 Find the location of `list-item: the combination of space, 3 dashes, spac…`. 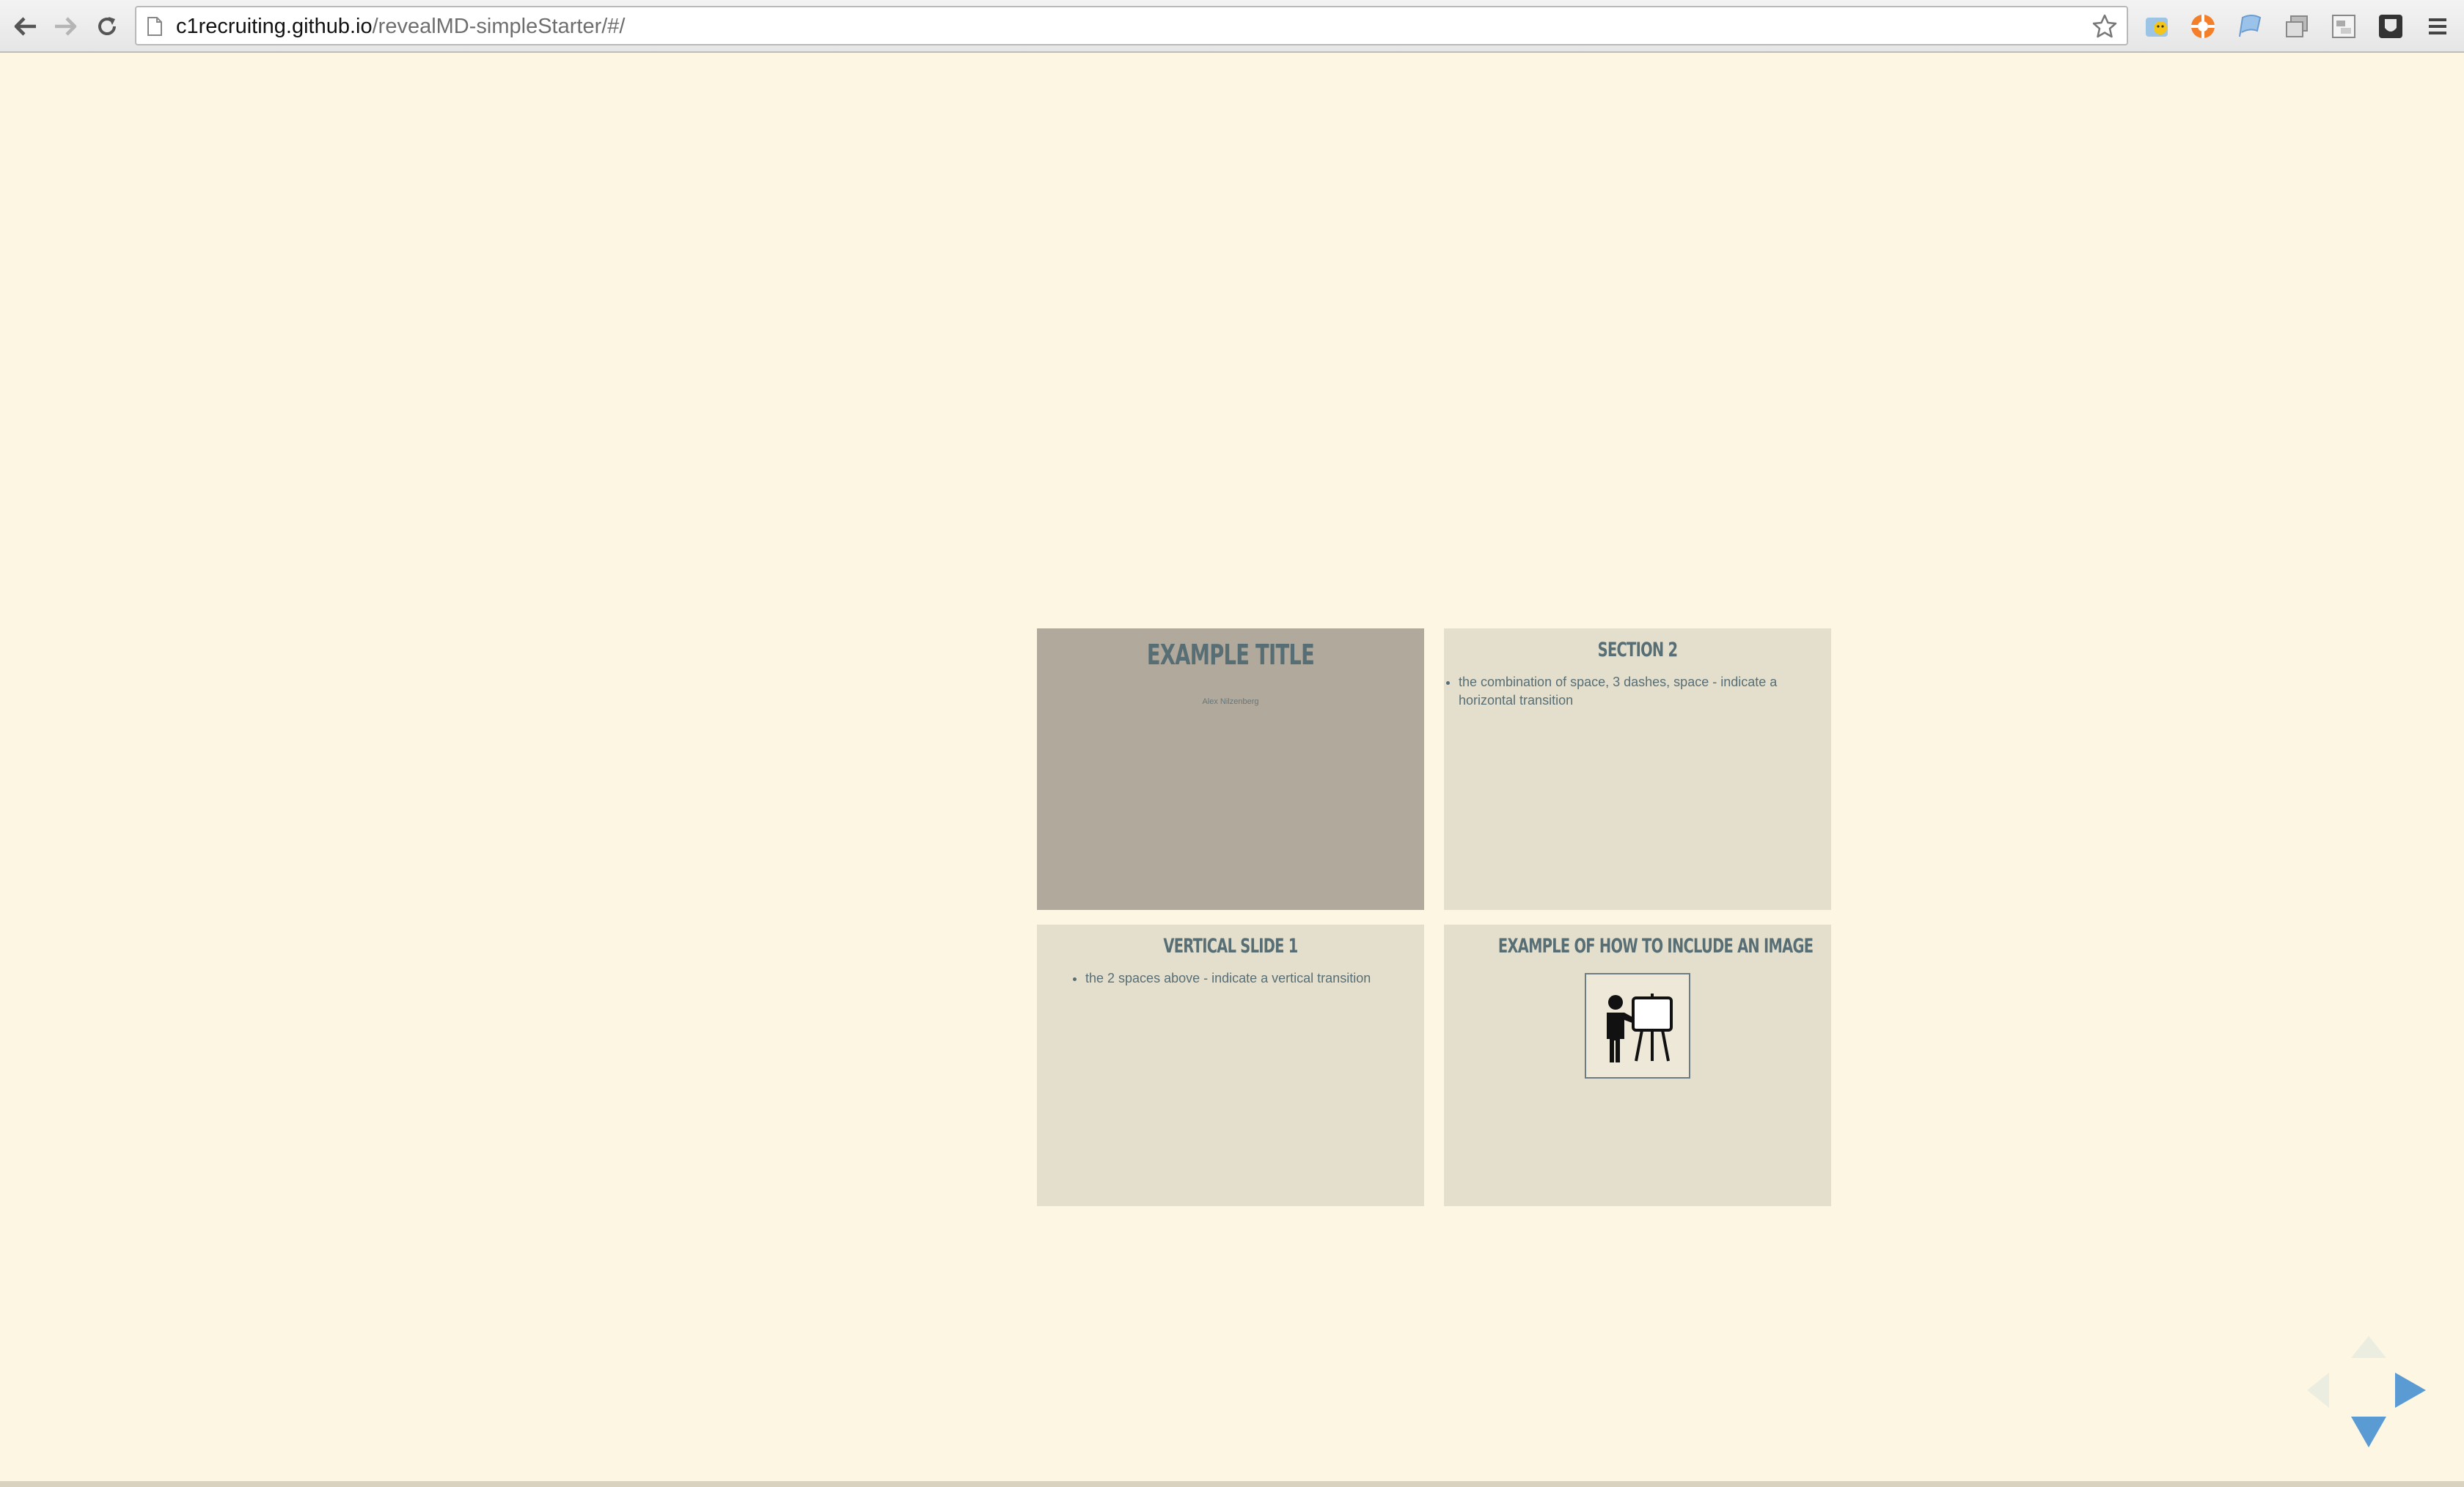

list-item: the combination of space, 3 dashes, spac… is located at coordinates (1635, 691).